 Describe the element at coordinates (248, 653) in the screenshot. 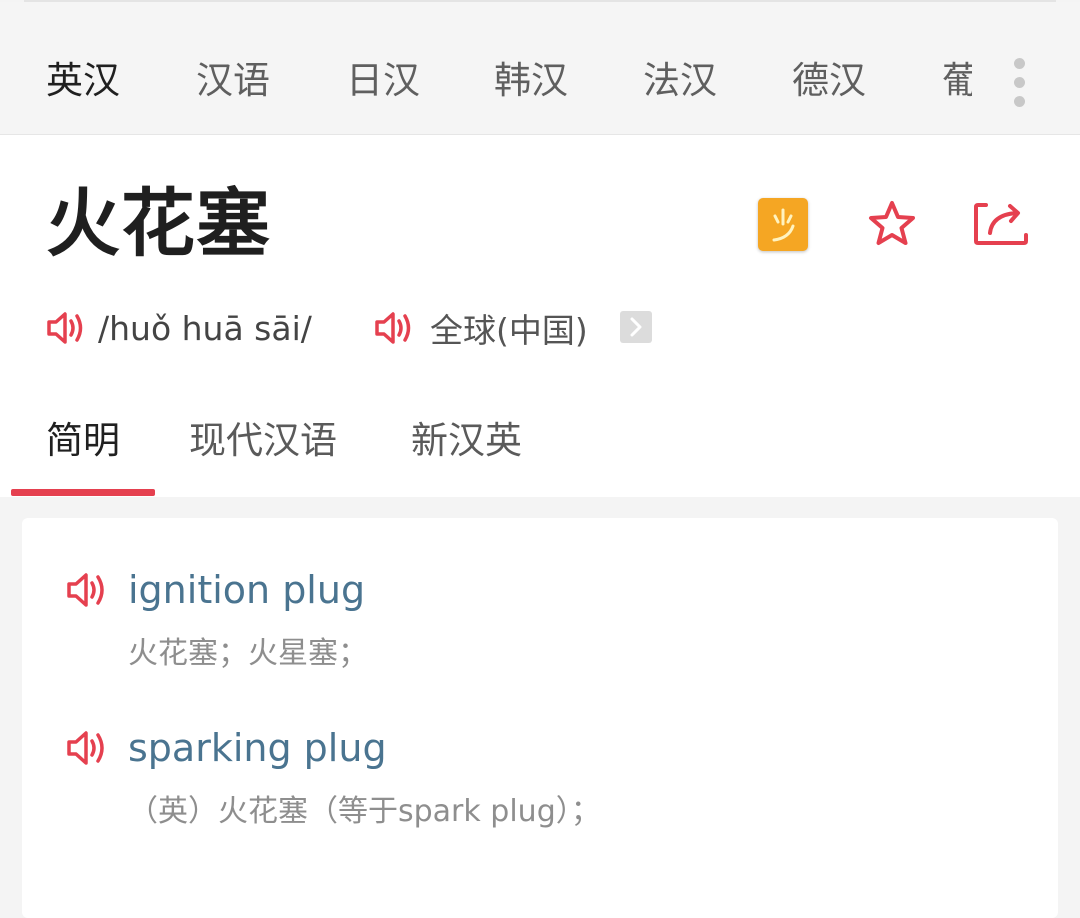

I see `entry-definition: 火花塞；火星塞；` at that location.